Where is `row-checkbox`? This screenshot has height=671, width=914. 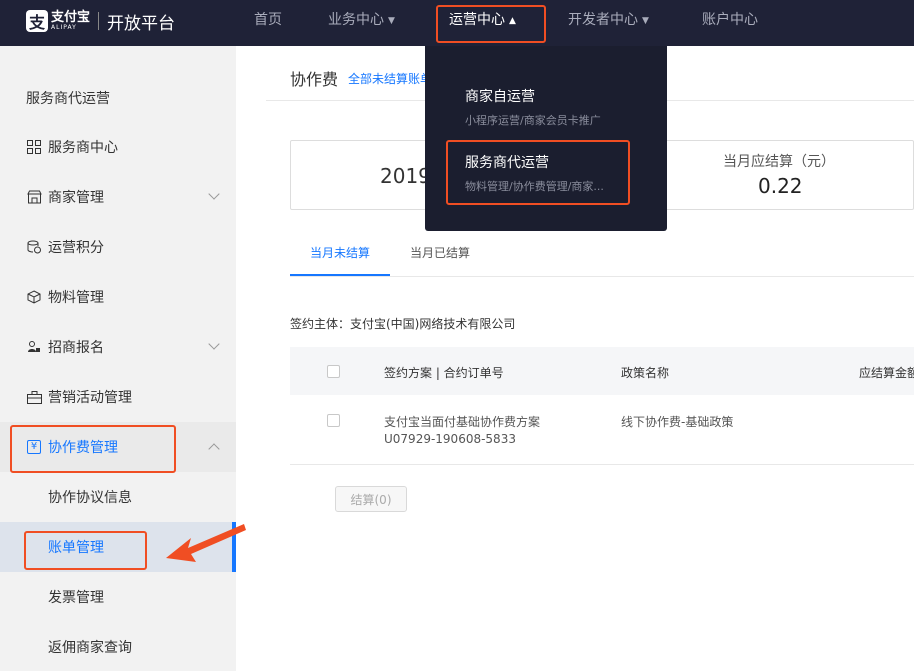 row-checkbox is located at coordinates (333, 420).